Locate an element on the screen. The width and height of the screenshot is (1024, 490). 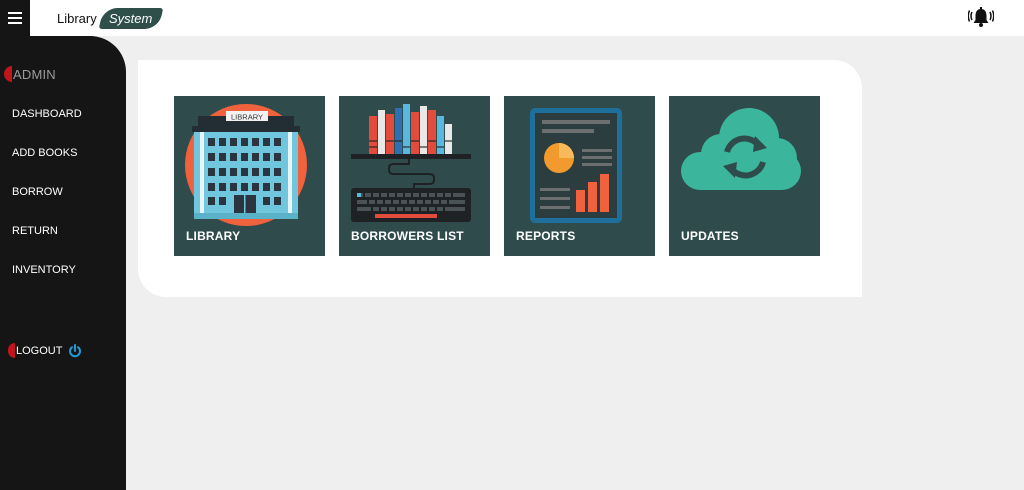
brand-primary: Library is located at coordinates (77, 18).